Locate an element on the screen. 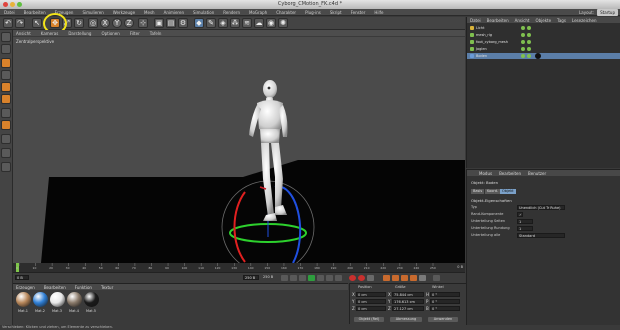 This screenshot has height=330, width=620. material-tag-icon is located at coordinates (538, 56).